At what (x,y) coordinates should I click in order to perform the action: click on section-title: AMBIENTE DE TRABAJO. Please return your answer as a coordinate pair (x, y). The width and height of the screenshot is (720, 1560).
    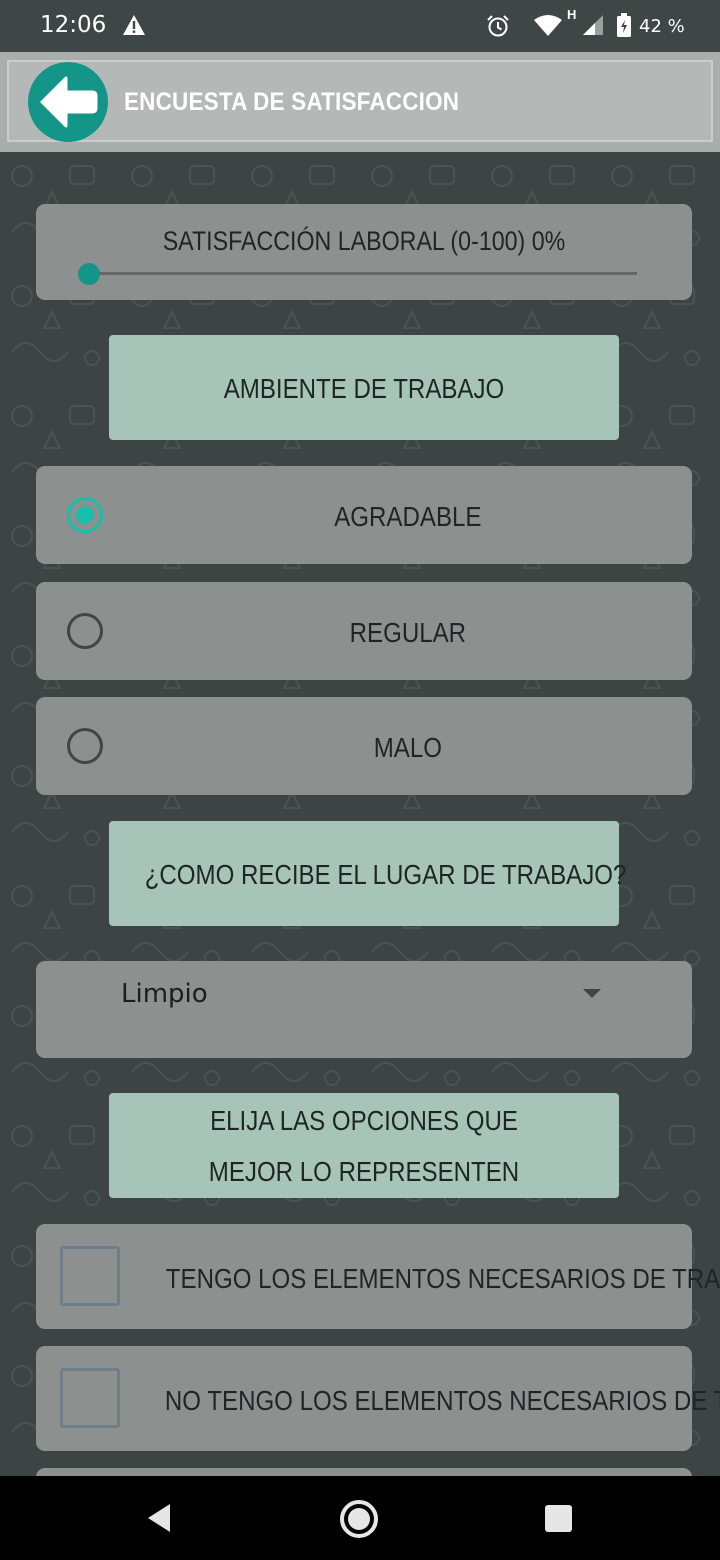
    Looking at the image, I should click on (364, 388).